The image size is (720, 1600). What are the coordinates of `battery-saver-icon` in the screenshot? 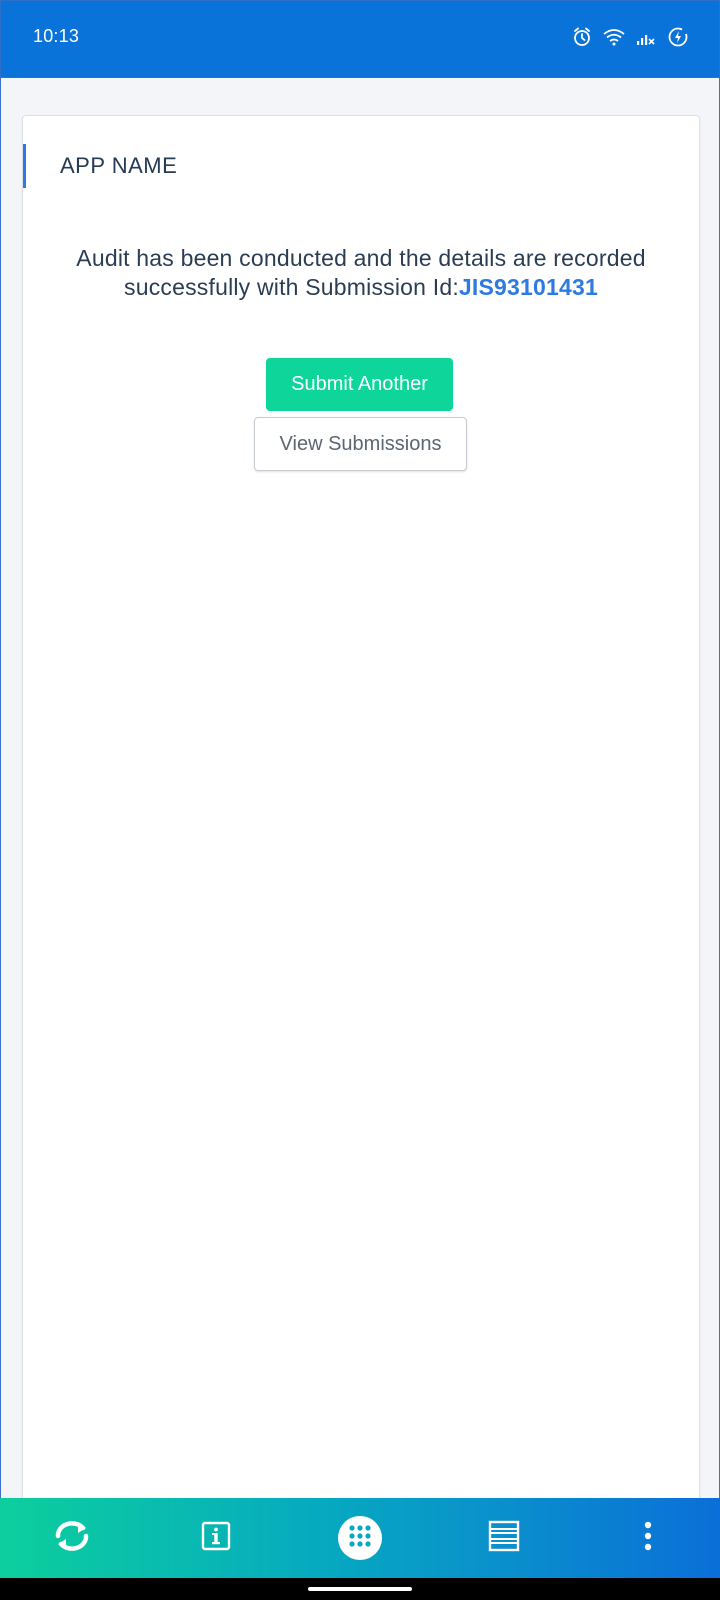 It's located at (678, 37).